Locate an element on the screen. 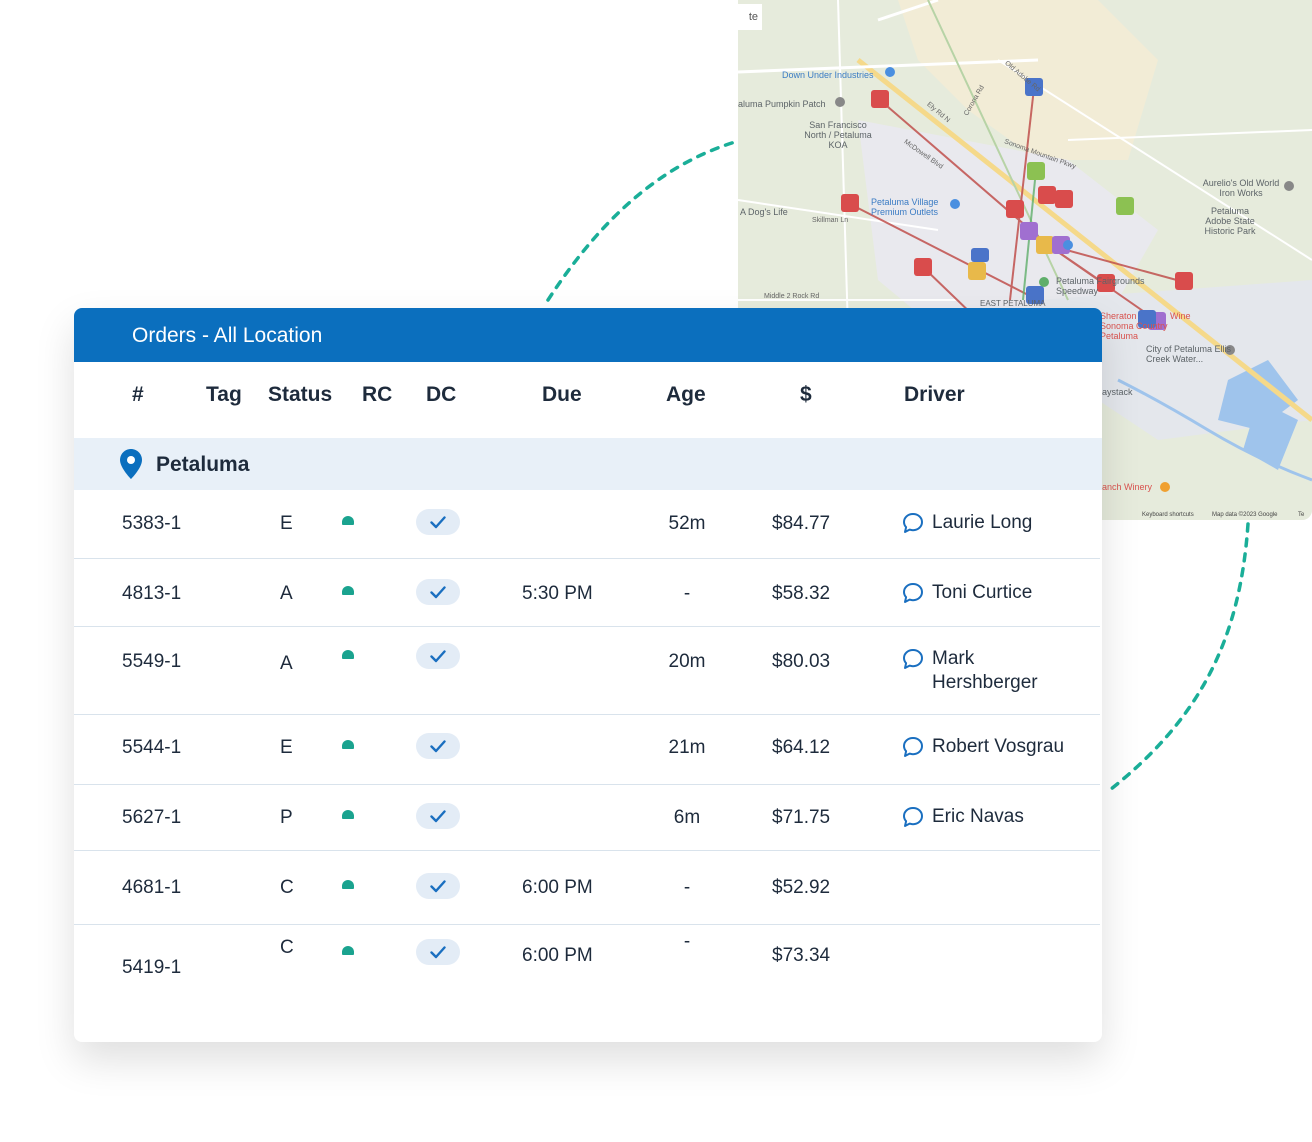 This screenshot has height=1142, width=1312. order-price: $64.12 is located at coordinates (801, 747).